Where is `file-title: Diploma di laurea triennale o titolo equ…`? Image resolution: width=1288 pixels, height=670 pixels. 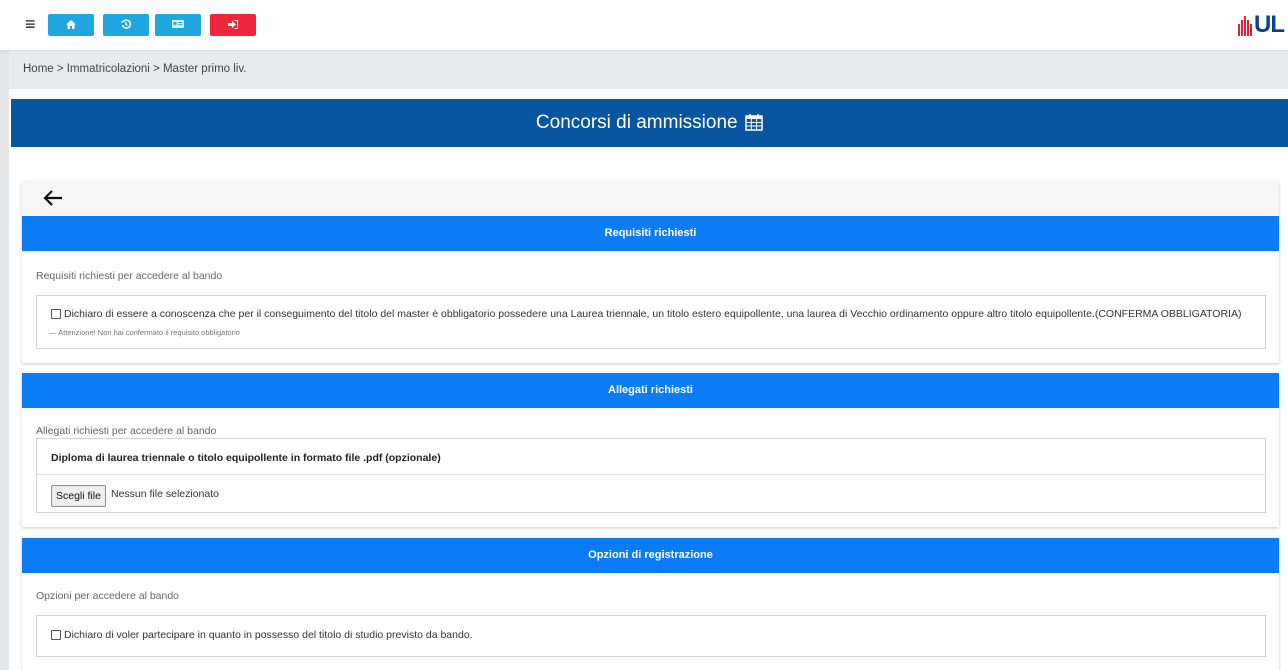
file-title: Diploma di laurea triennale o titolo equ… is located at coordinates (246, 458).